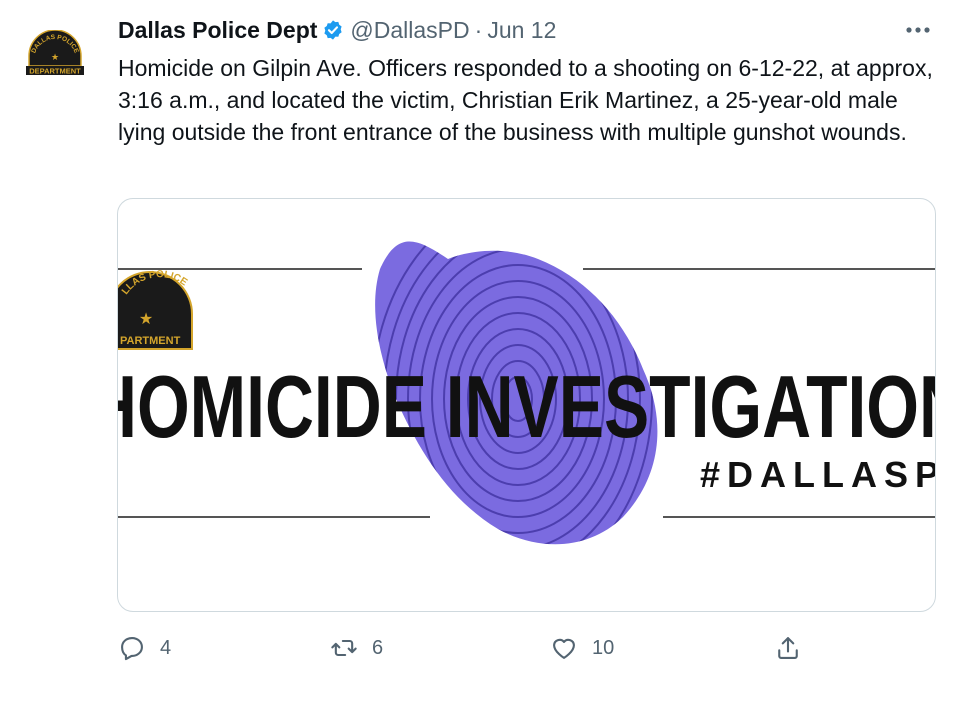 The height and width of the screenshot is (701, 960). I want to click on share-button, so click(788, 648).